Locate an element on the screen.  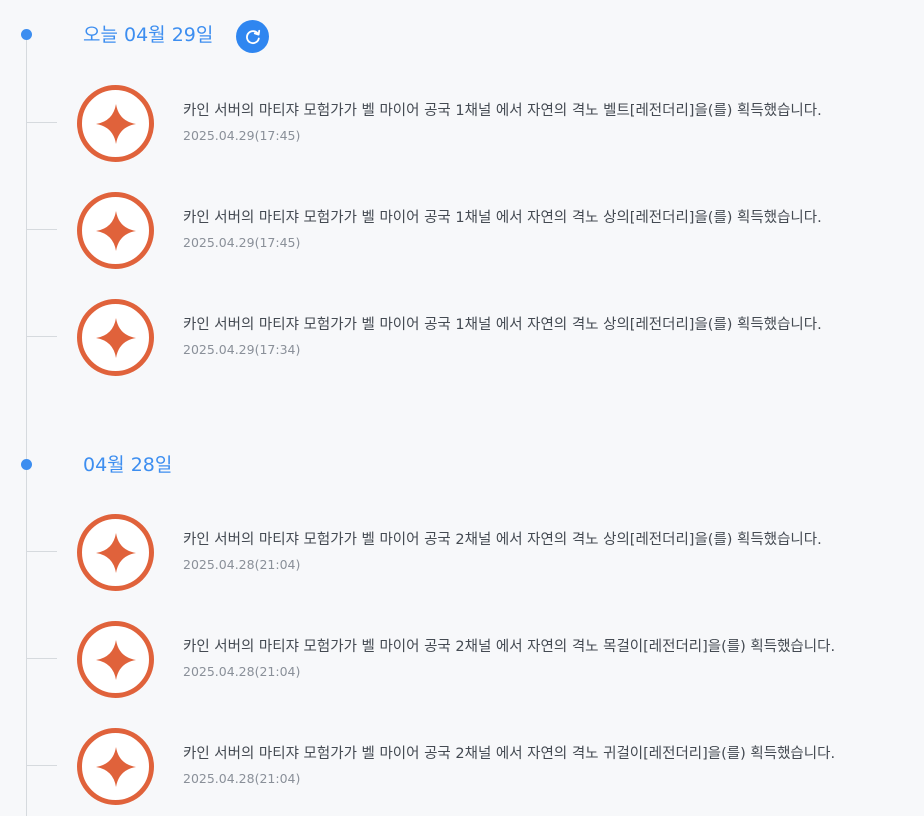
refresh-icon is located at coordinates (253, 37).